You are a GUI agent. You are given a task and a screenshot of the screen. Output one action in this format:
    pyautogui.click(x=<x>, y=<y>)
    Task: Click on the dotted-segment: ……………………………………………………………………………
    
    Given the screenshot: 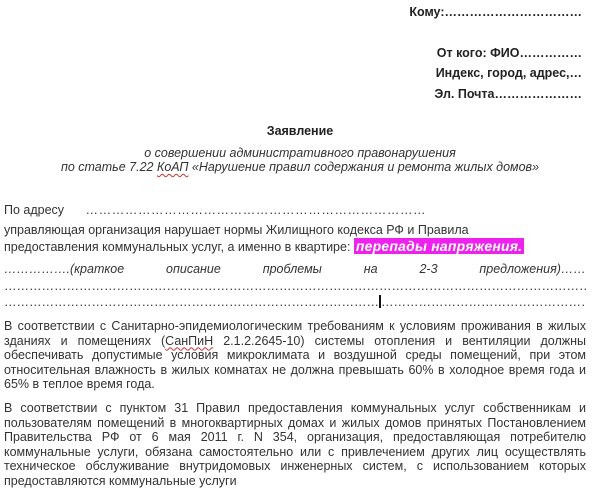 What is the action you would take?
    pyautogui.click(x=483, y=302)
    